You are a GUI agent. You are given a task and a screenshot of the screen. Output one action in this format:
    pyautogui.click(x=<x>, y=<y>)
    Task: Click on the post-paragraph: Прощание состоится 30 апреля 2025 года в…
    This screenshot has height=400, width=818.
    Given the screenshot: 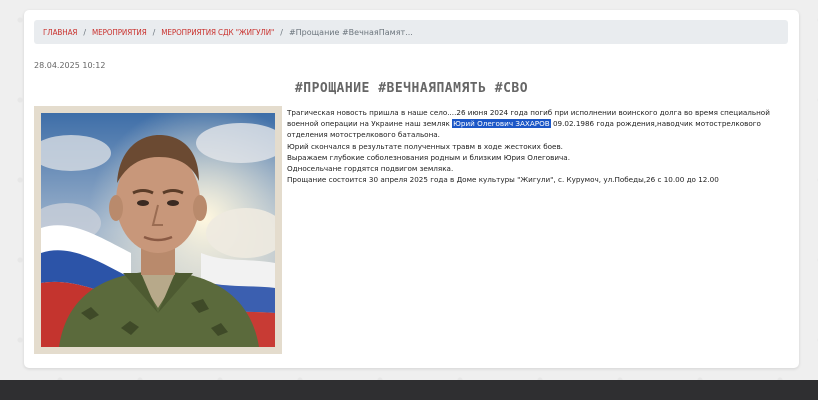 What is the action you would take?
    pyautogui.click(x=503, y=180)
    